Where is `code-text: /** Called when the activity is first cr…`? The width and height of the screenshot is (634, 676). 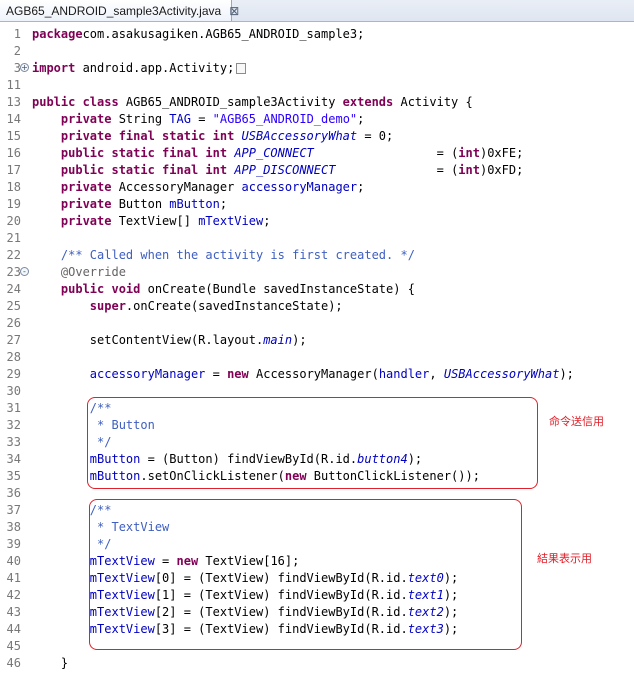 code-text: /** Called when the activity is first cr… is located at coordinates (223, 255).